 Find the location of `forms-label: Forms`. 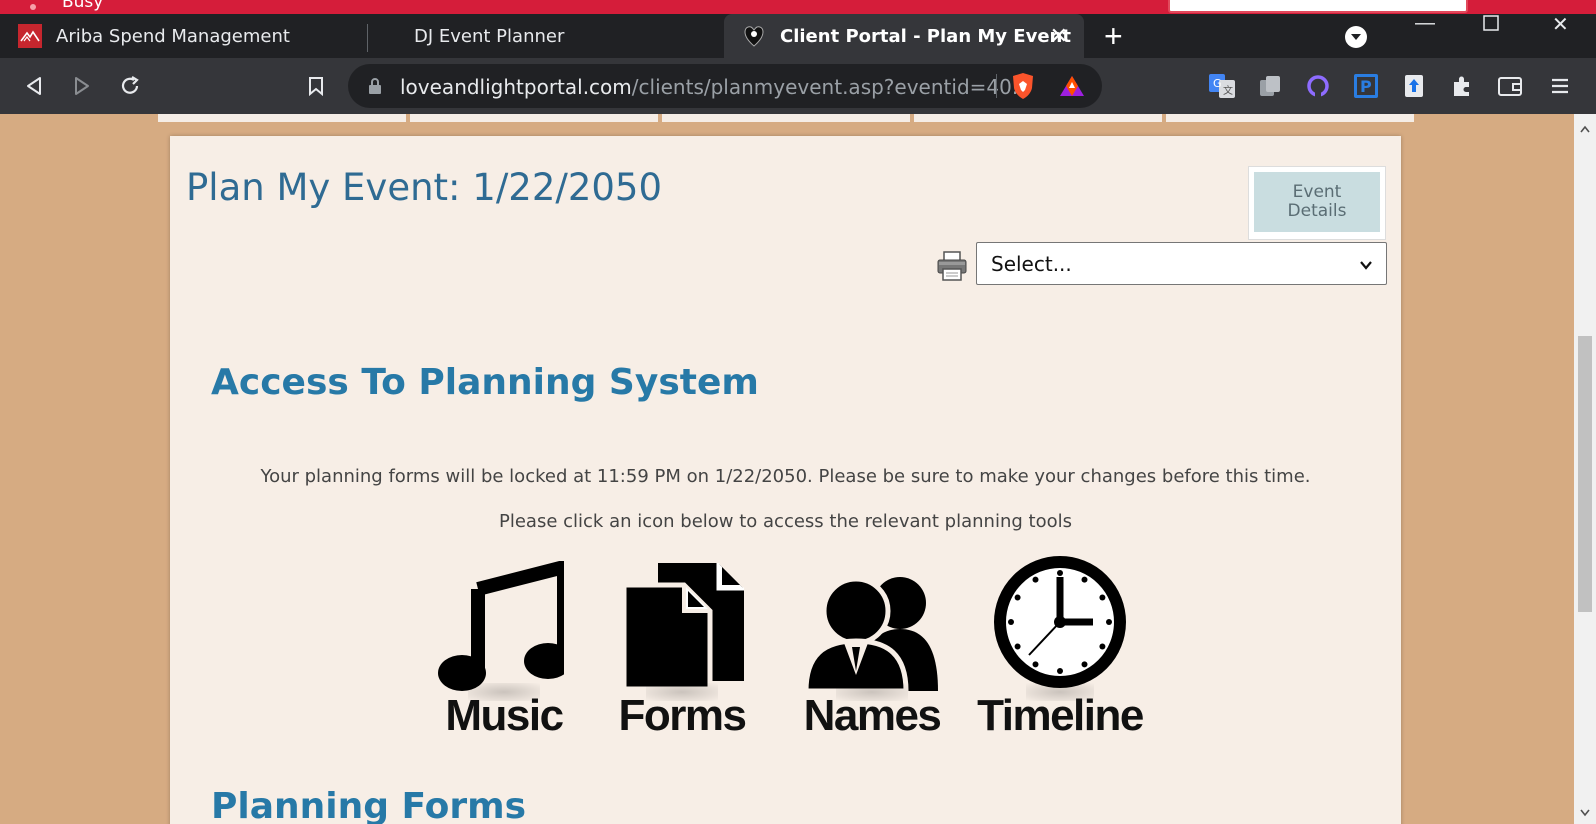

forms-label: Forms is located at coordinates (682, 715).